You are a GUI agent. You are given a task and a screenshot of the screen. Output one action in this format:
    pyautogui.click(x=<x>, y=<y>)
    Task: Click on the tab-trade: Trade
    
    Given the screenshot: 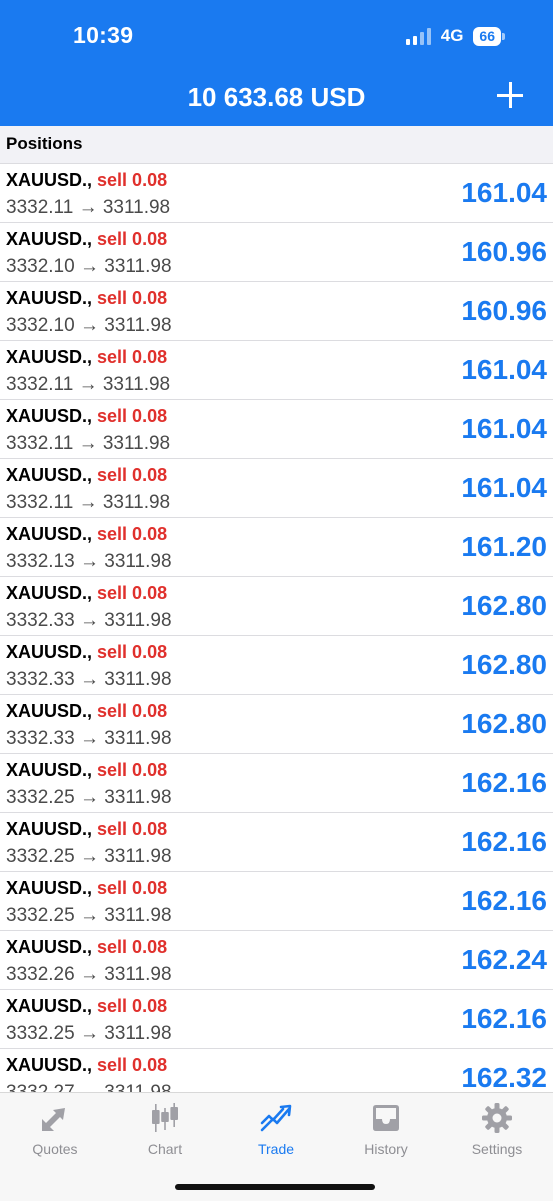 What is the action you would take?
    pyautogui.click(x=276, y=1129)
    